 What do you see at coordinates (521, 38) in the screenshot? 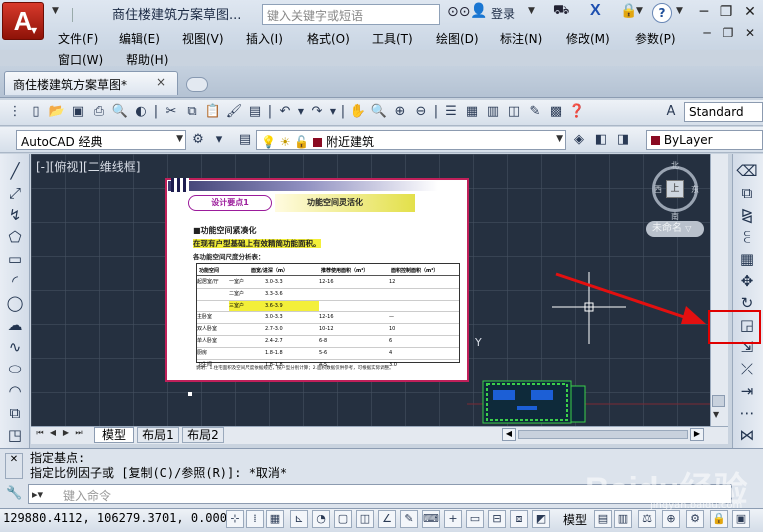
I see `menu-dimension: 标注(N)` at bounding box center [521, 38].